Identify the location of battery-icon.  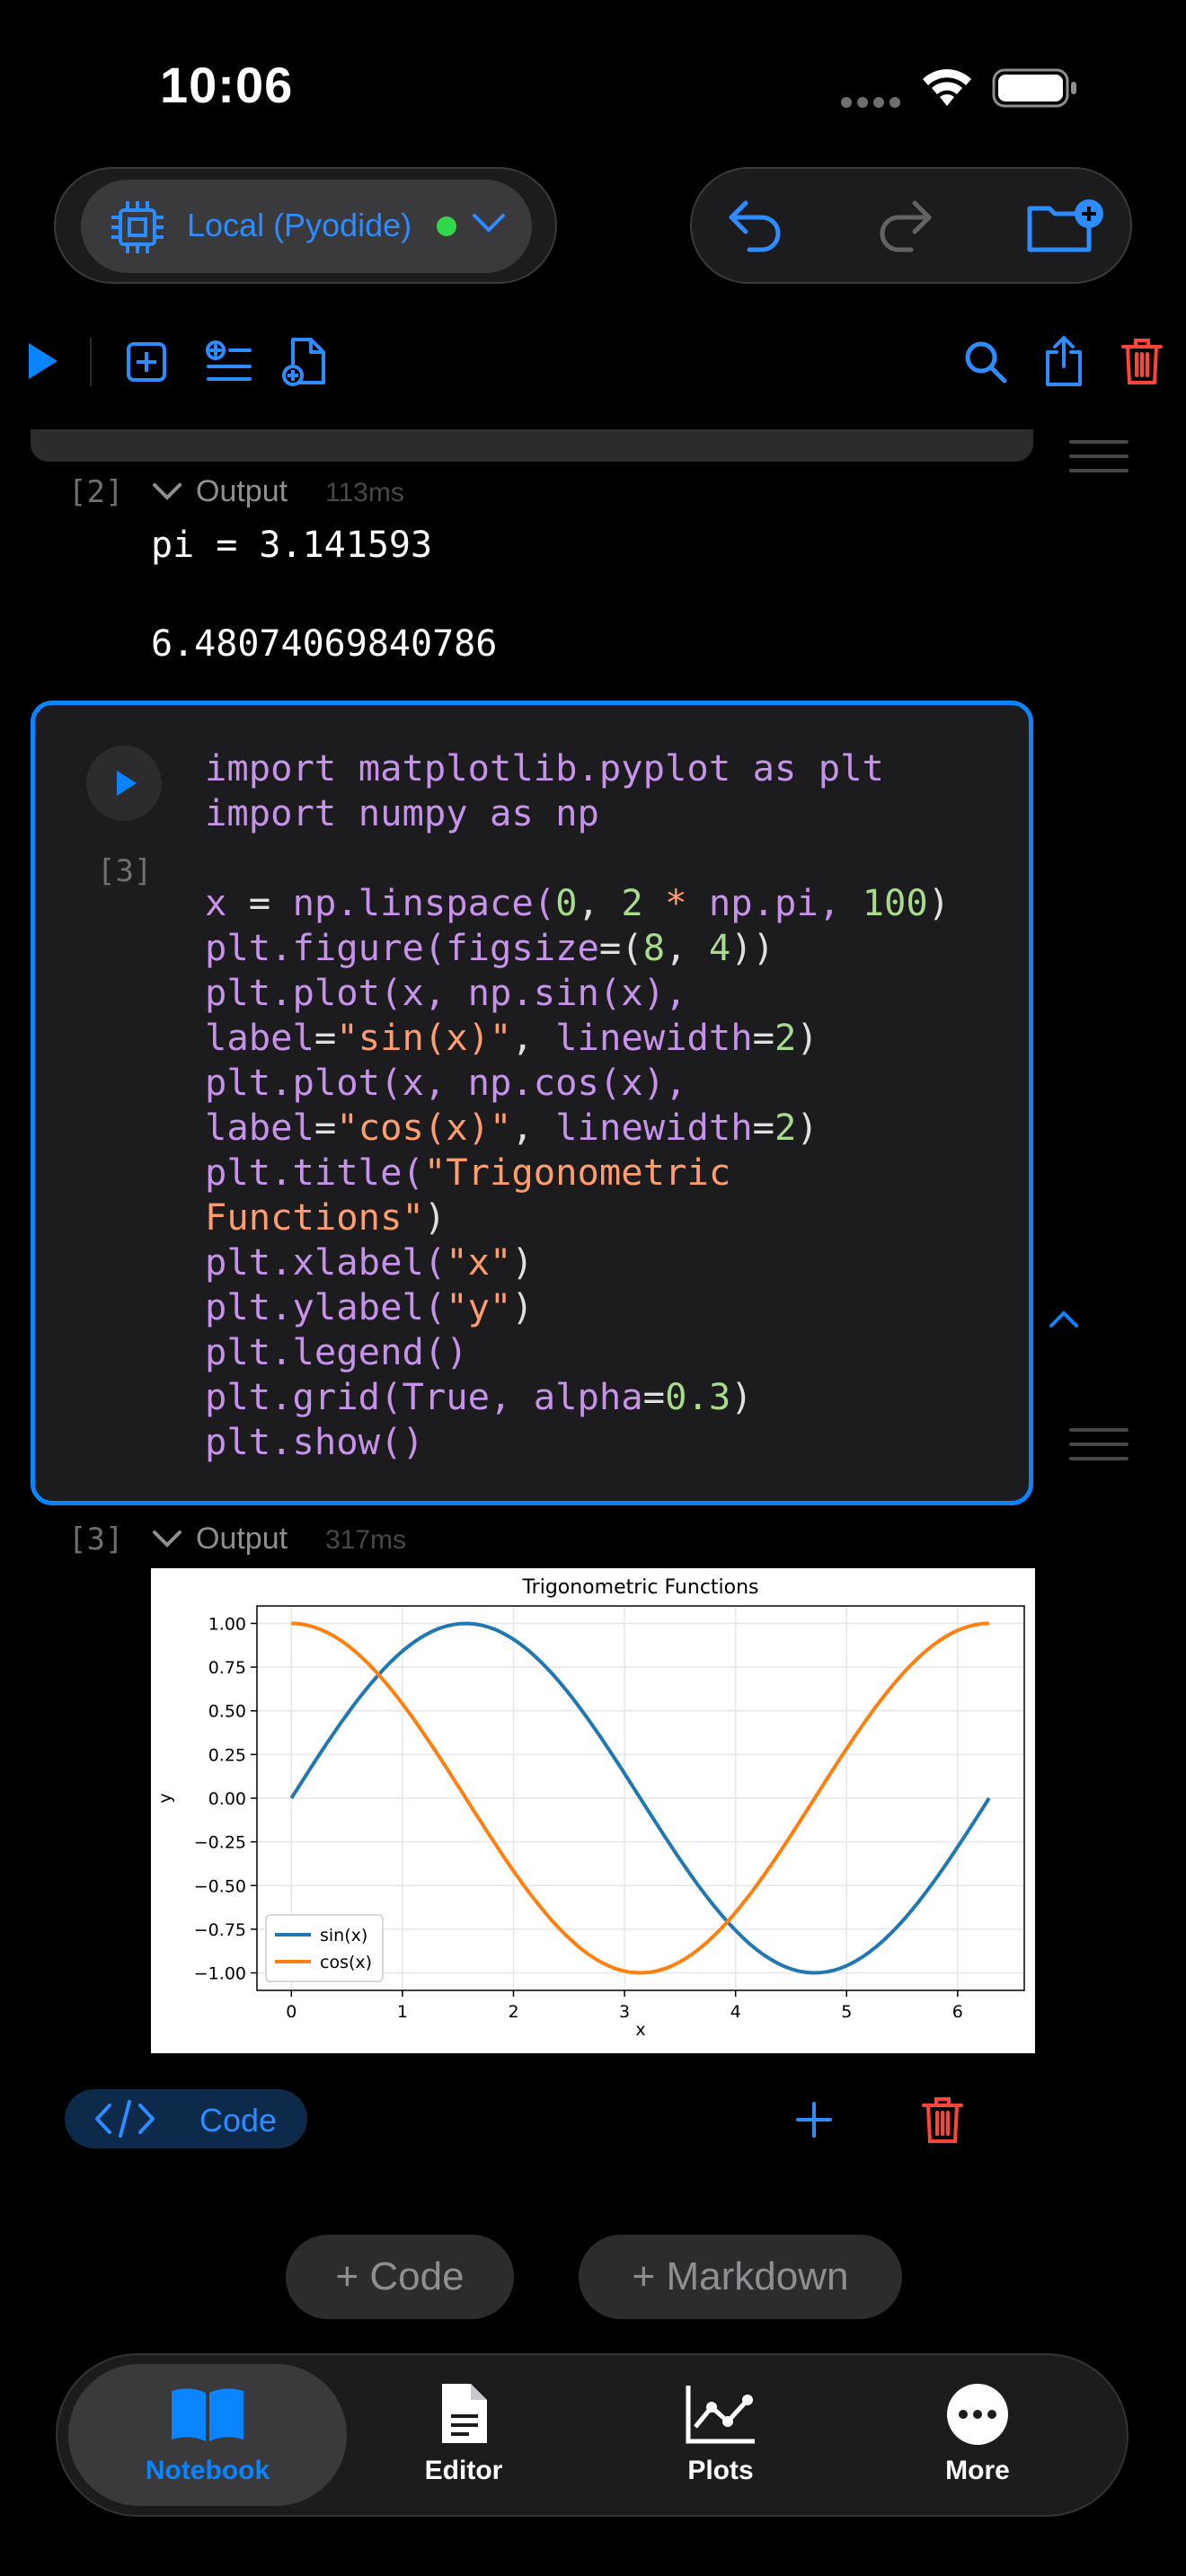
(1035, 90).